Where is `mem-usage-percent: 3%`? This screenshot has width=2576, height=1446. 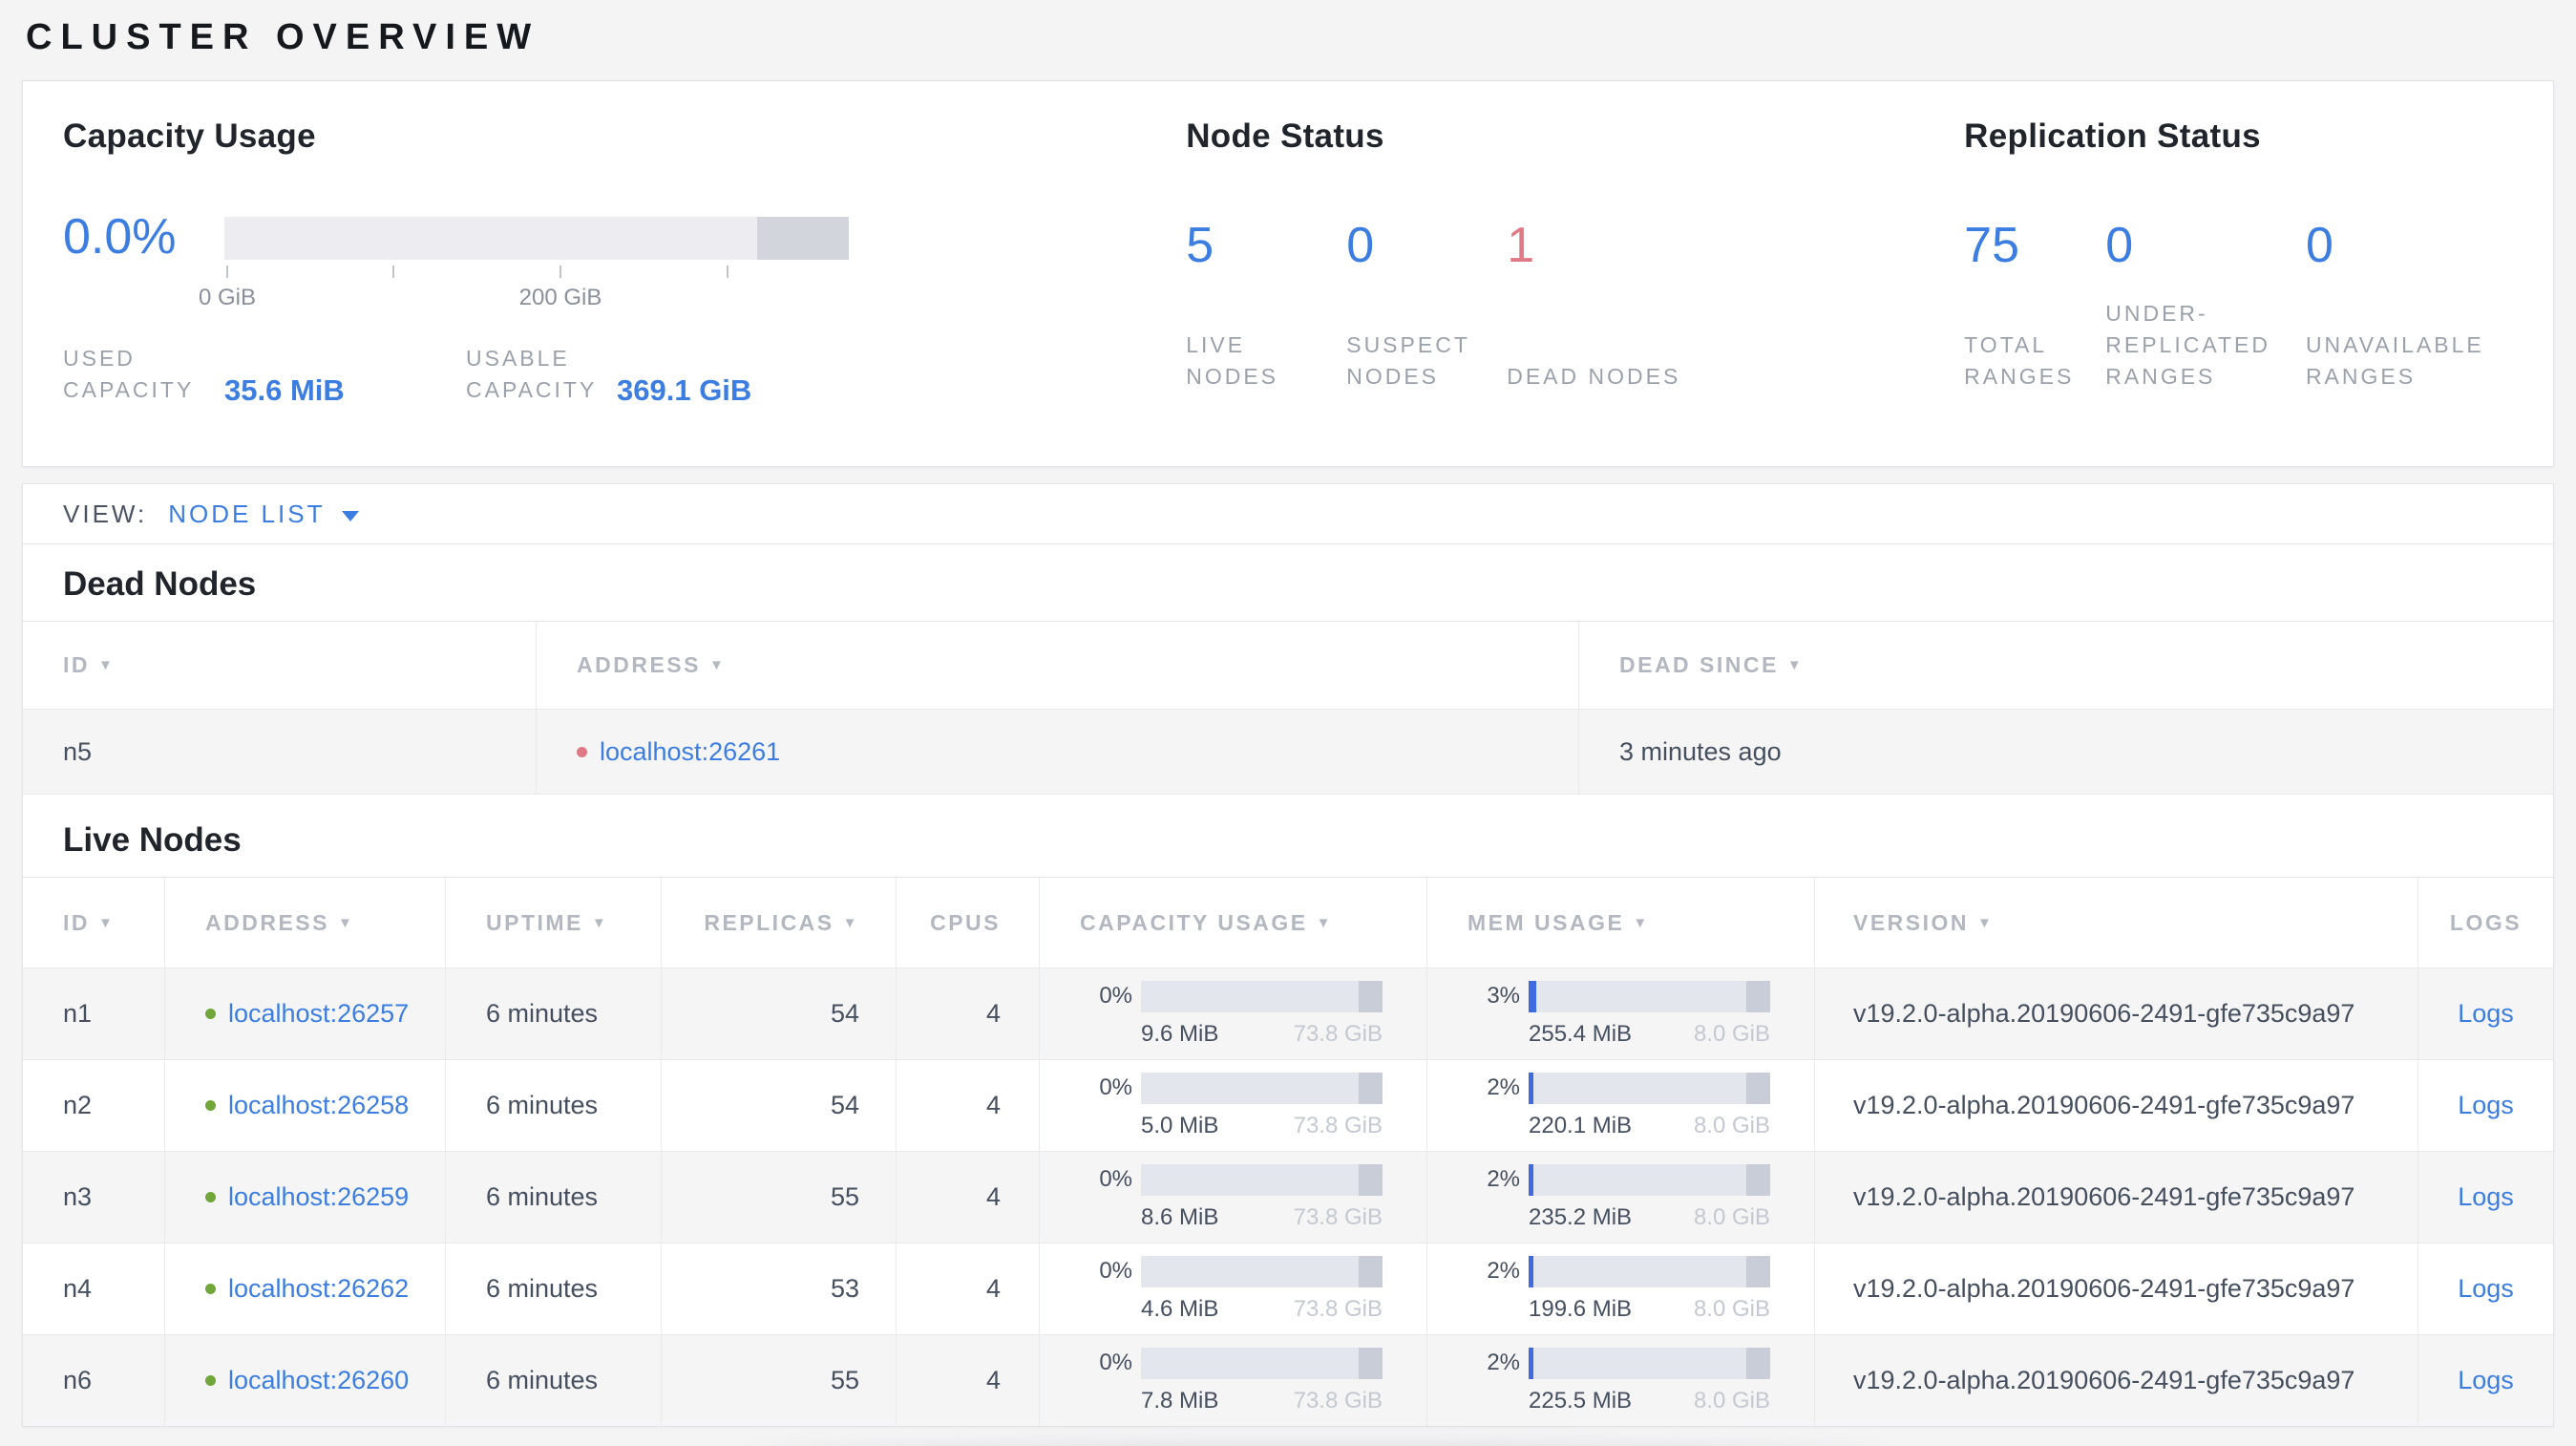
mem-usage-percent: 3% is located at coordinates (1503, 996).